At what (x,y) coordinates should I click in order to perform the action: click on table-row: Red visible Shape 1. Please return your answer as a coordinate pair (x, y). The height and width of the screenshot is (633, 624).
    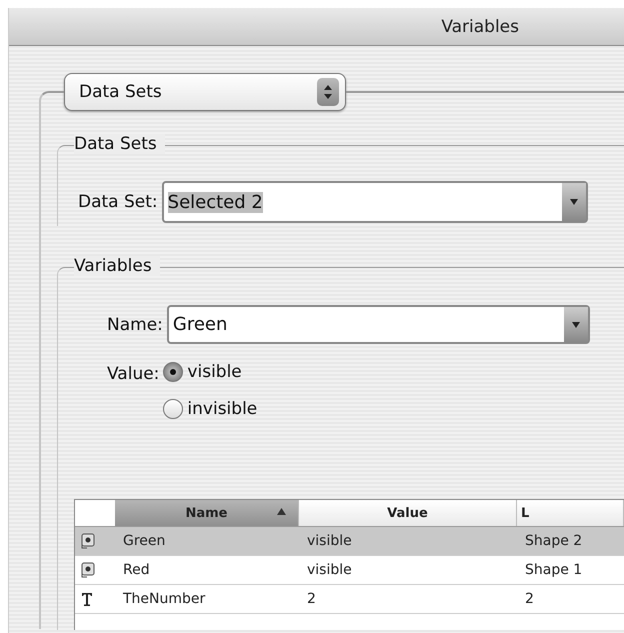
    Looking at the image, I should click on (349, 570).